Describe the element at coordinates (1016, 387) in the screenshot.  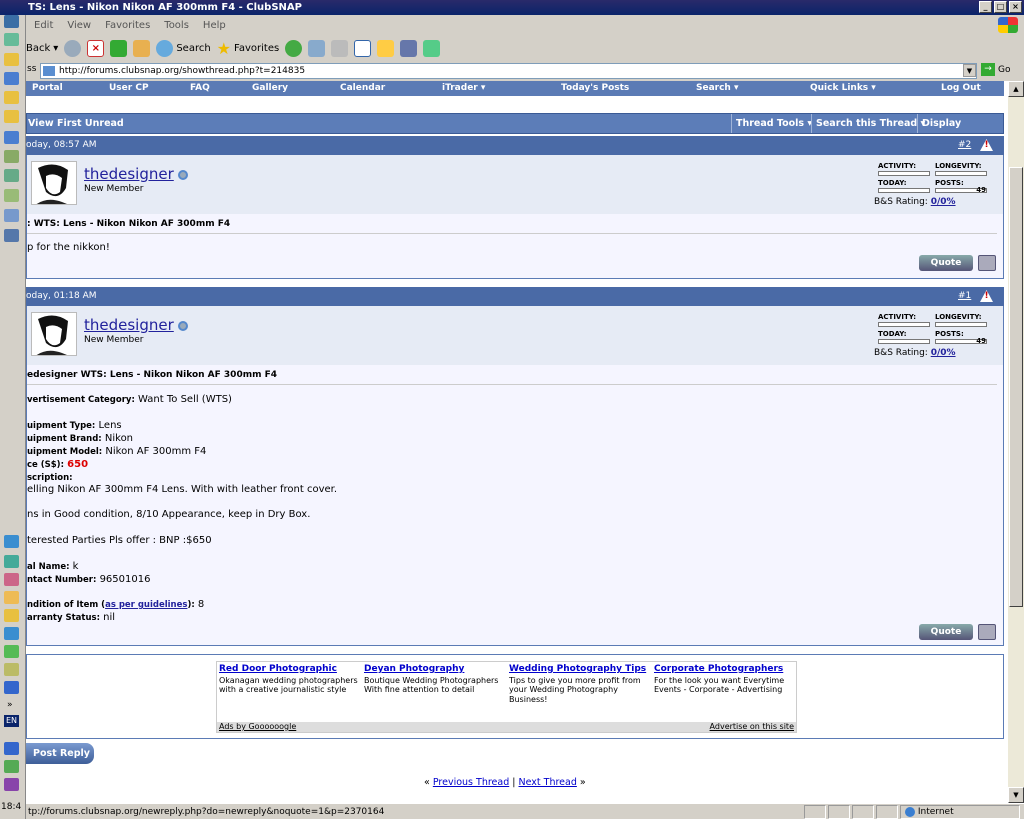
I see `scroll-thumb` at that location.